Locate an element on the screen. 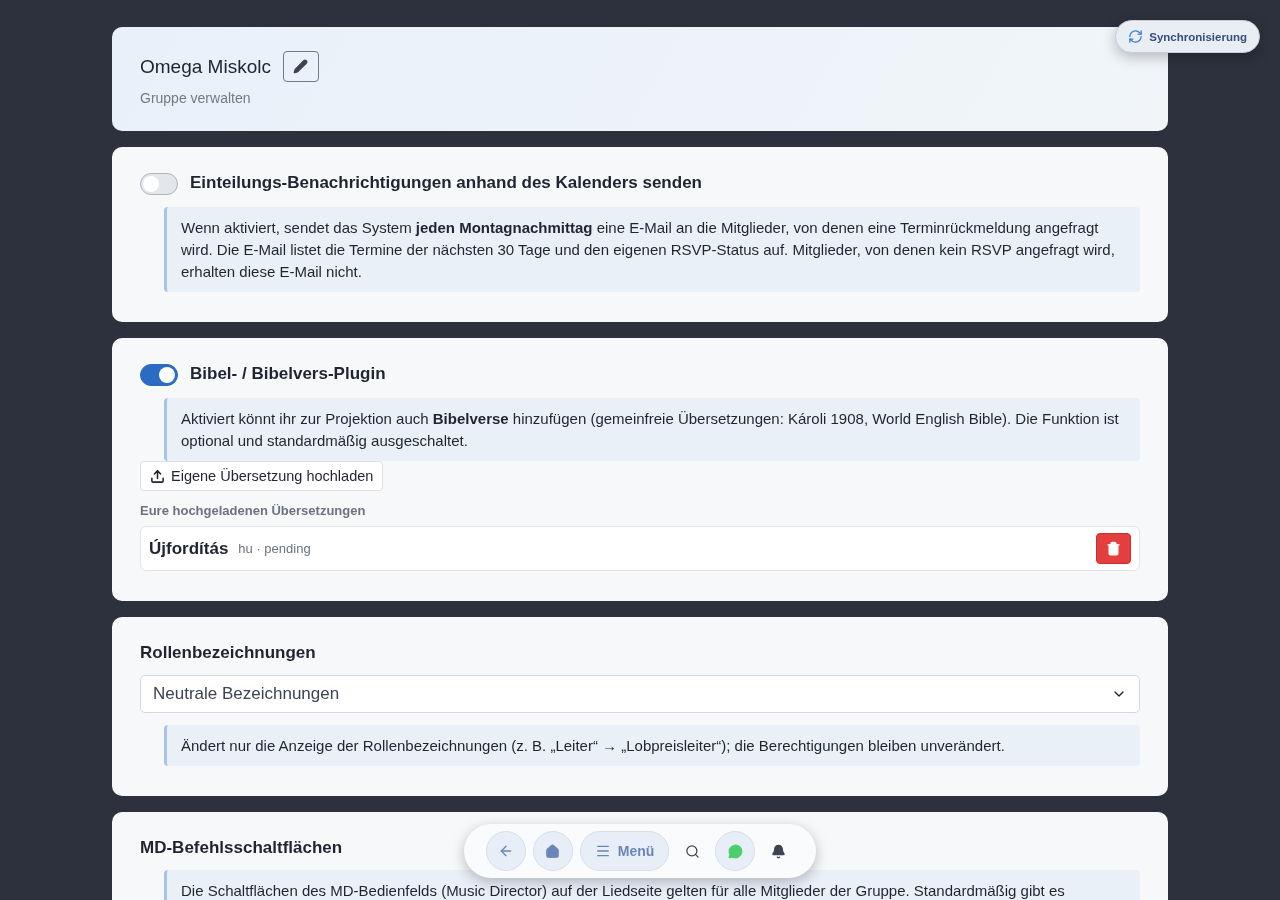 This screenshot has width=1280, height=900. trash-icon is located at coordinates (1113, 548).